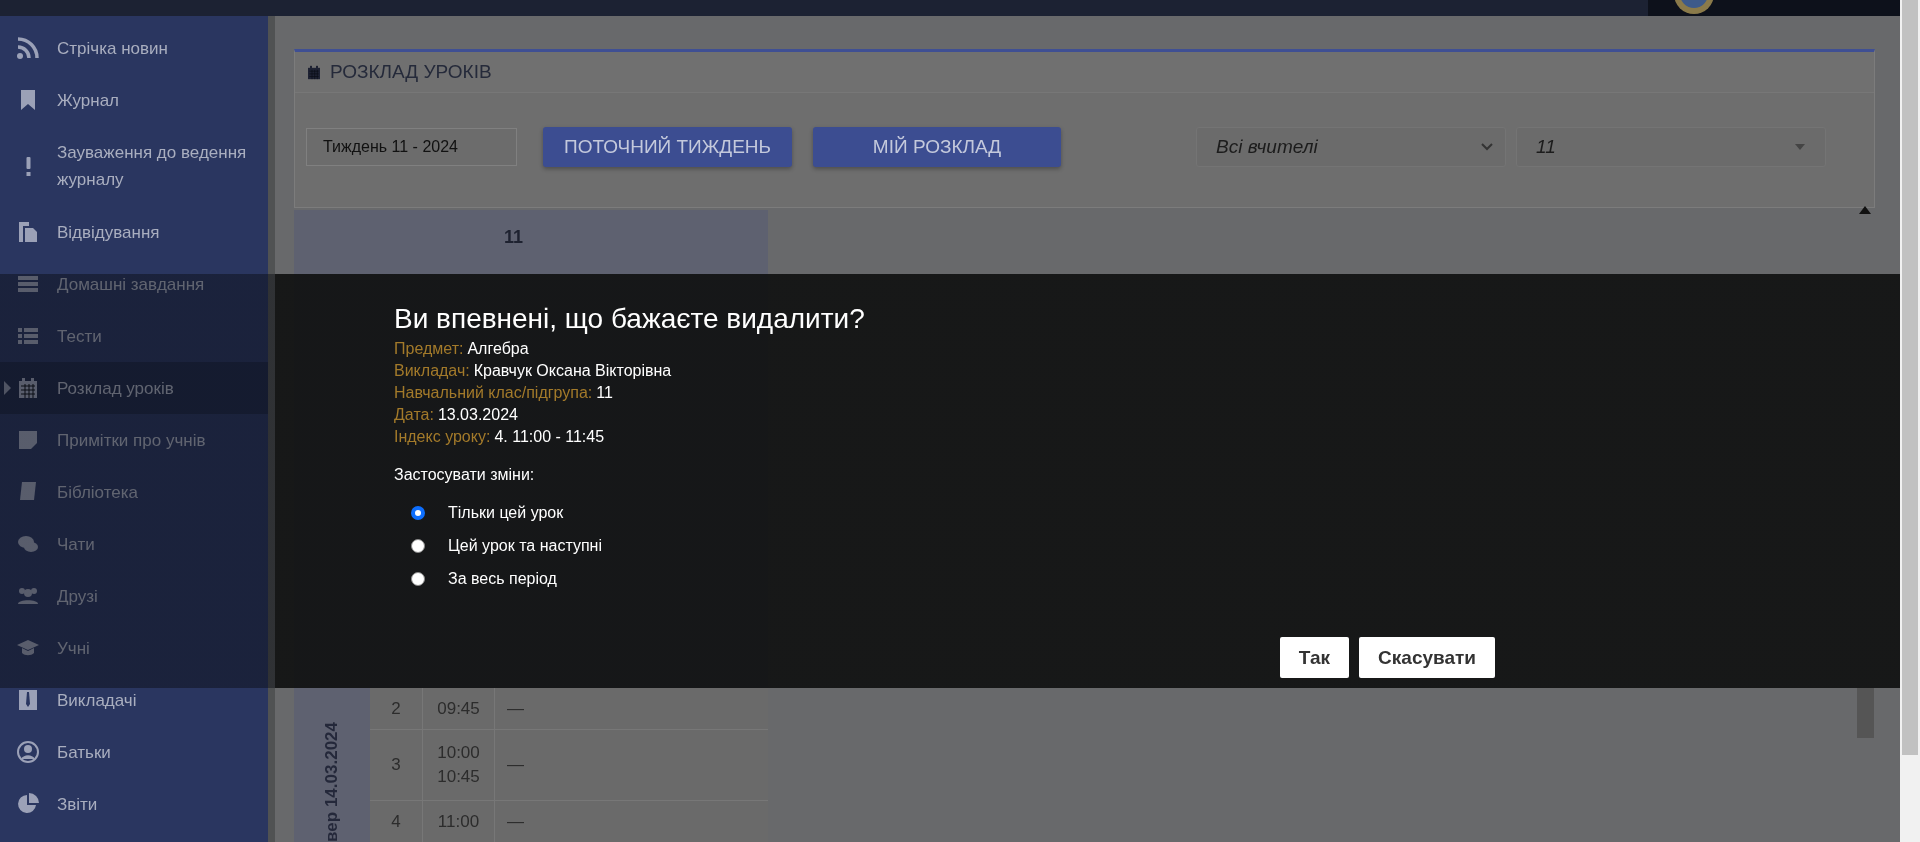 The width and height of the screenshot is (1920, 842). What do you see at coordinates (134, 700) in the screenshot?
I see `sidebar-item: Викладачі` at bounding box center [134, 700].